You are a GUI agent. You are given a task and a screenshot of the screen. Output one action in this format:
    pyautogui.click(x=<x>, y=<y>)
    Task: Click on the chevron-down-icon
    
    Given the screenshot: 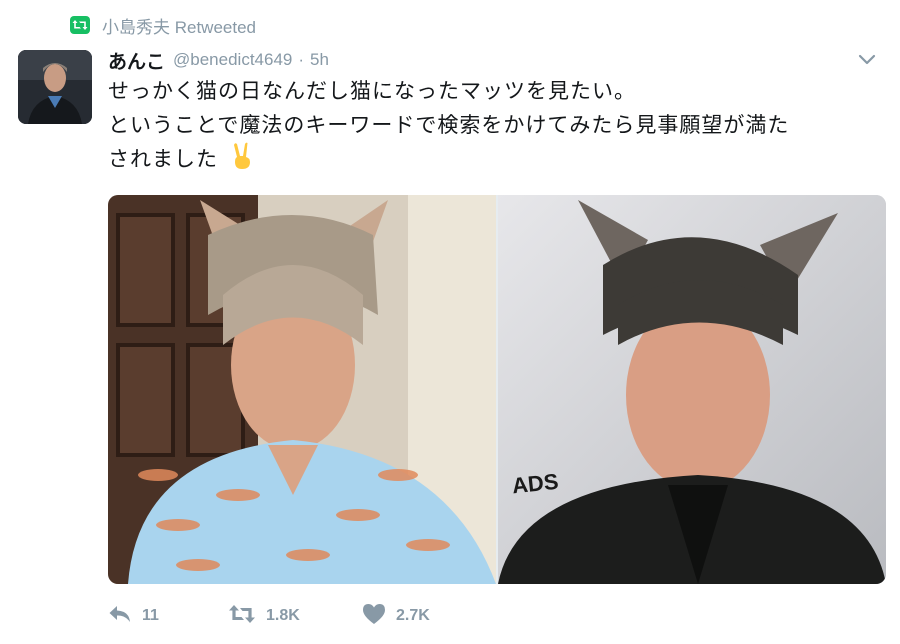 What is the action you would take?
    pyautogui.click(x=867, y=59)
    